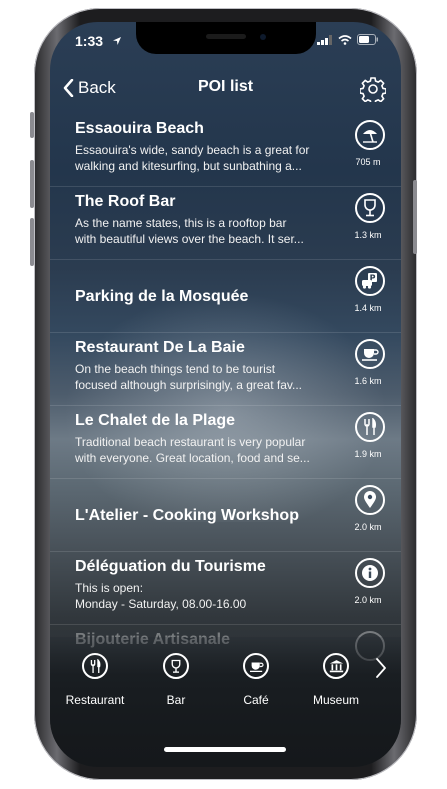 The width and height of the screenshot is (447, 789). Describe the element at coordinates (345, 39) in the screenshot. I see `wifi-icon` at that location.